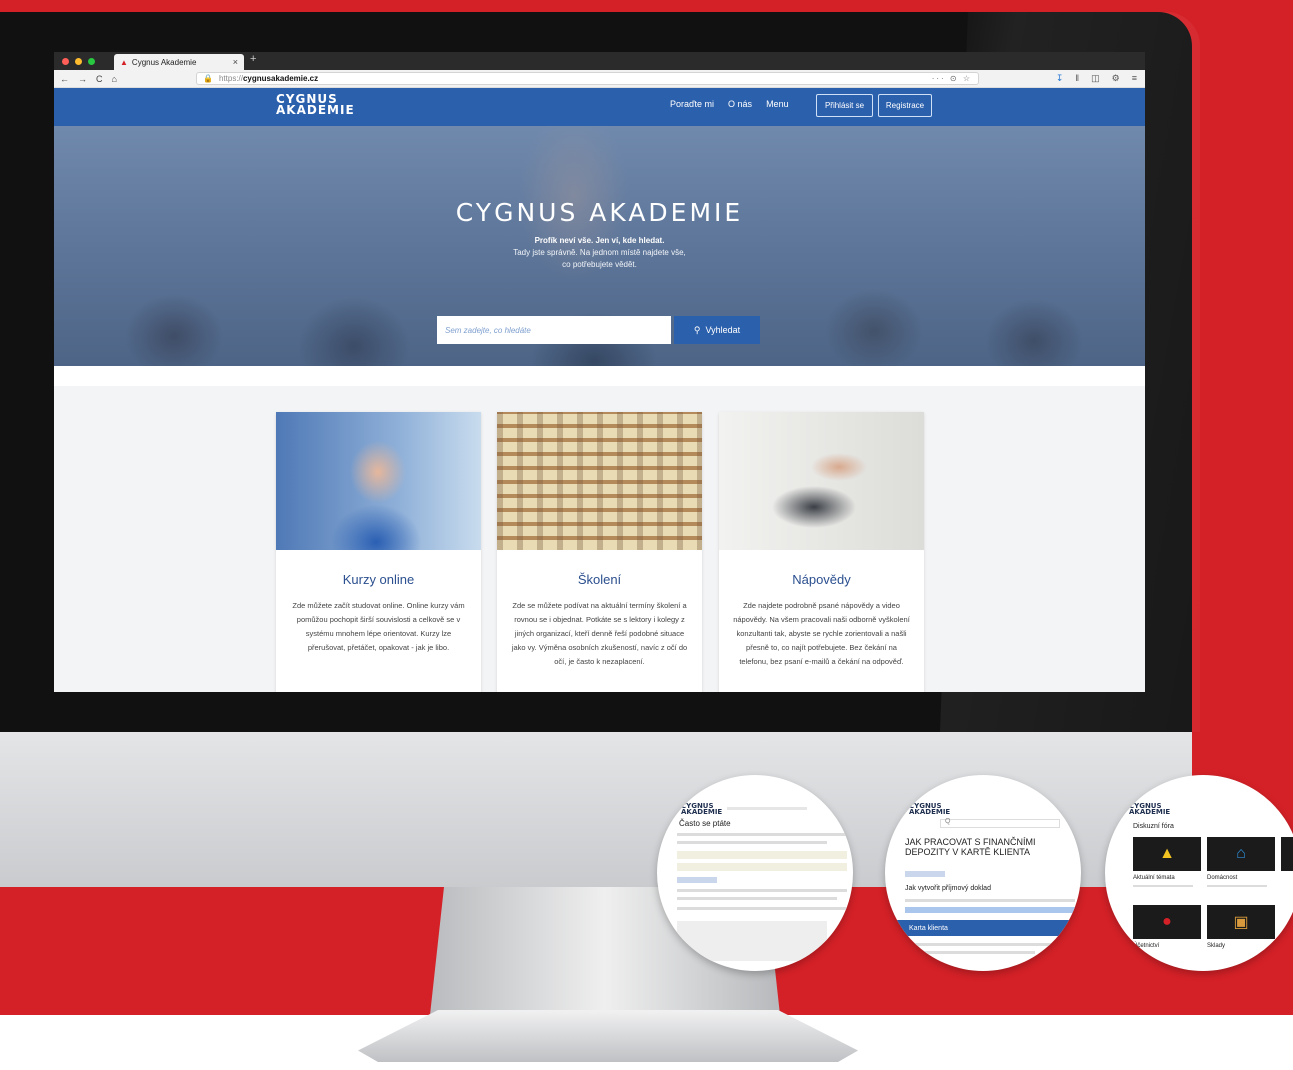  I want to click on close-window-button, so click(65, 61).